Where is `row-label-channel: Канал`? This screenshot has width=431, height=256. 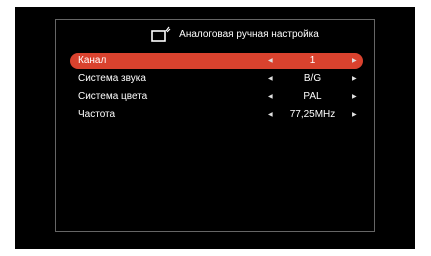 row-label-channel: Канал is located at coordinates (92, 60).